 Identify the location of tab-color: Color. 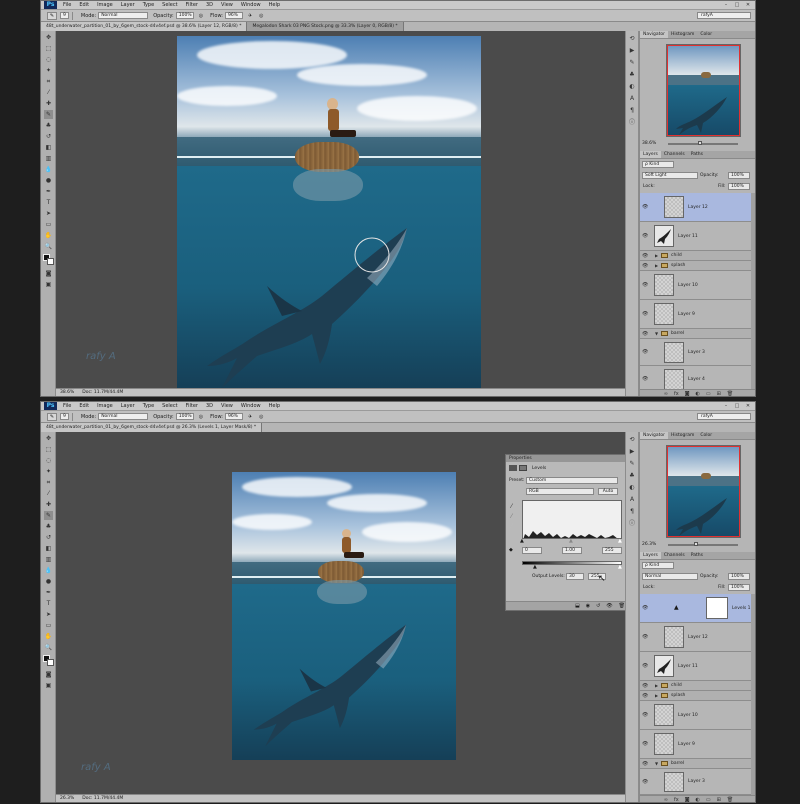
(706, 435).